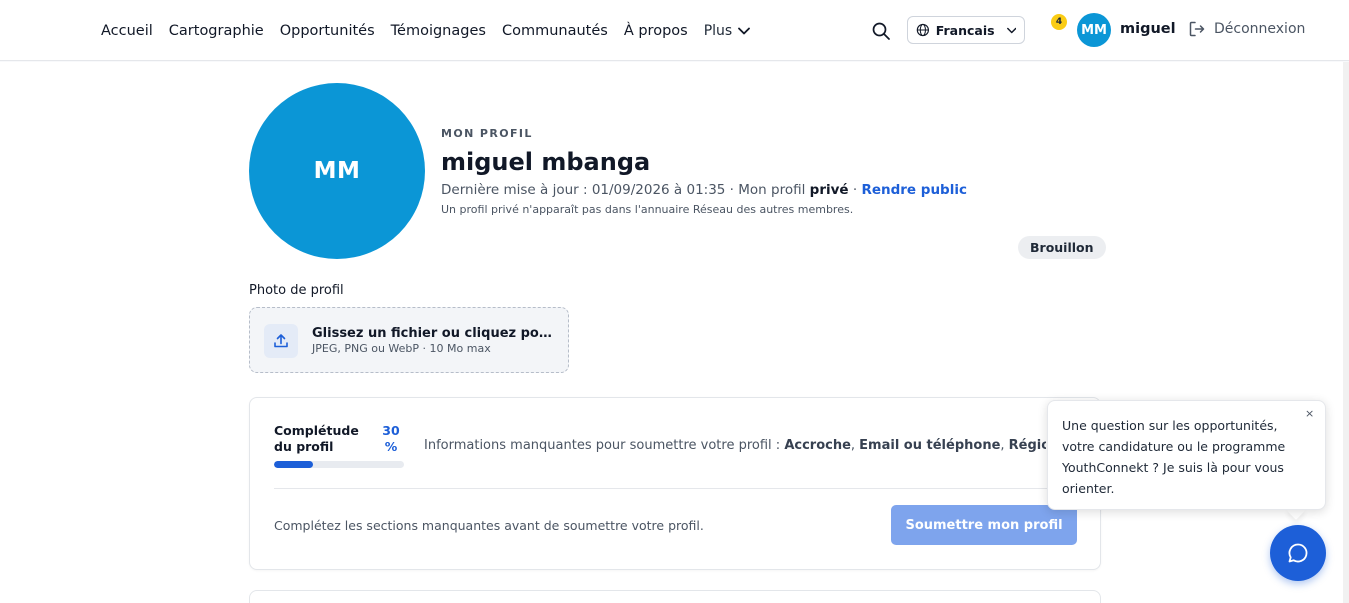 The width and height of the screenshot is (1349, 603). Describe the element at coordinates (438, 31) in the screenshot. I see `nav-item-temoignages: Témoignages` at that location.